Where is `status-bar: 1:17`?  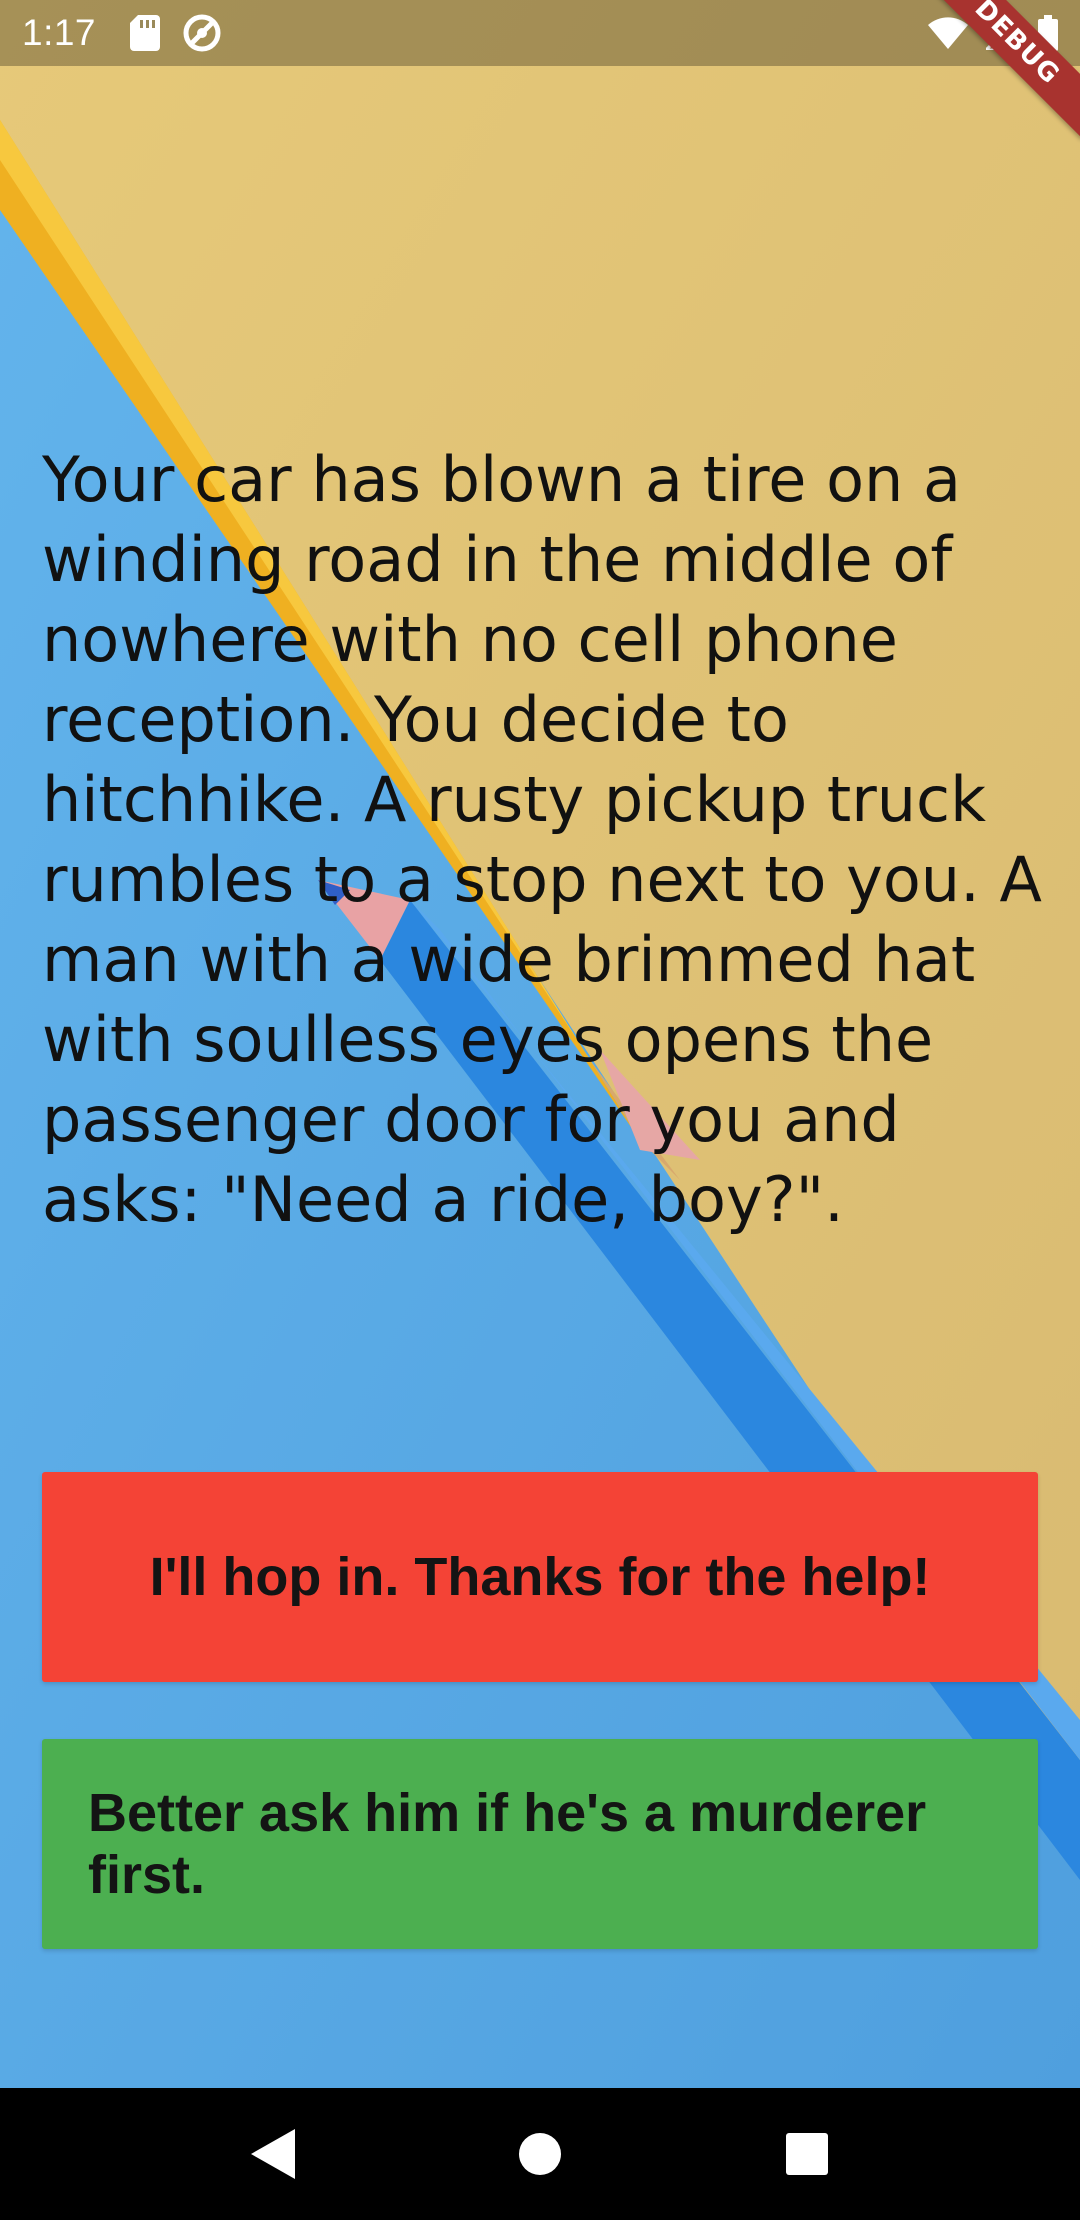
status-bar: 1:17 is located at coordinates (540, 33).